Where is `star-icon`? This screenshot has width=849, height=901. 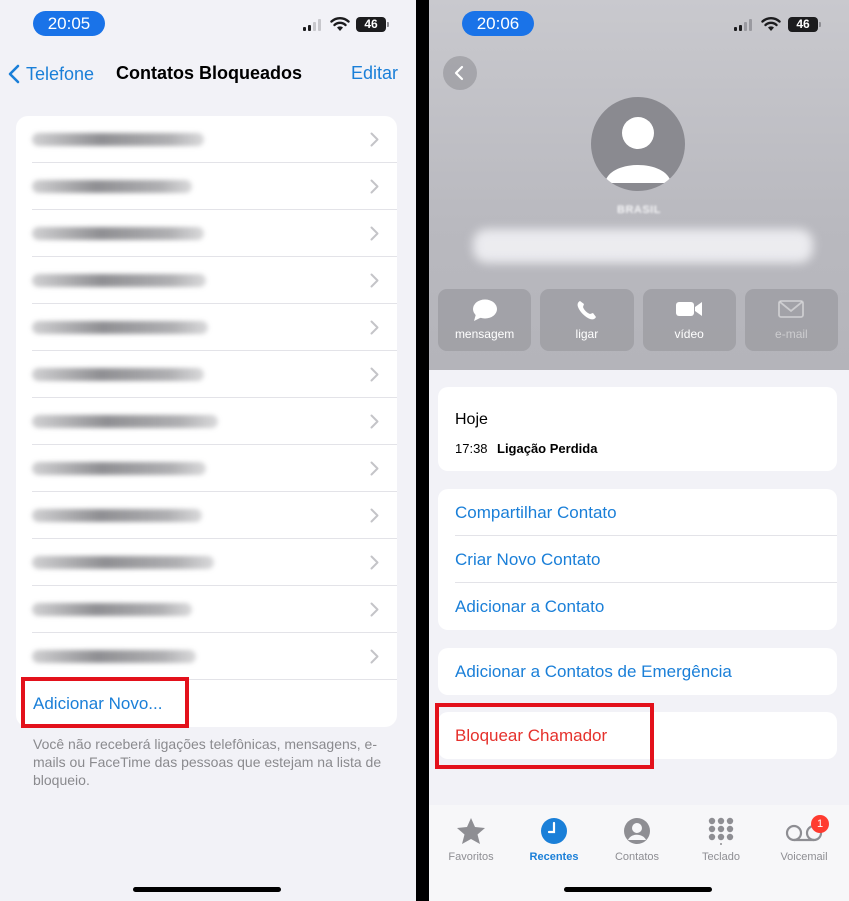 star-icon is located at coordinates (471, 831).